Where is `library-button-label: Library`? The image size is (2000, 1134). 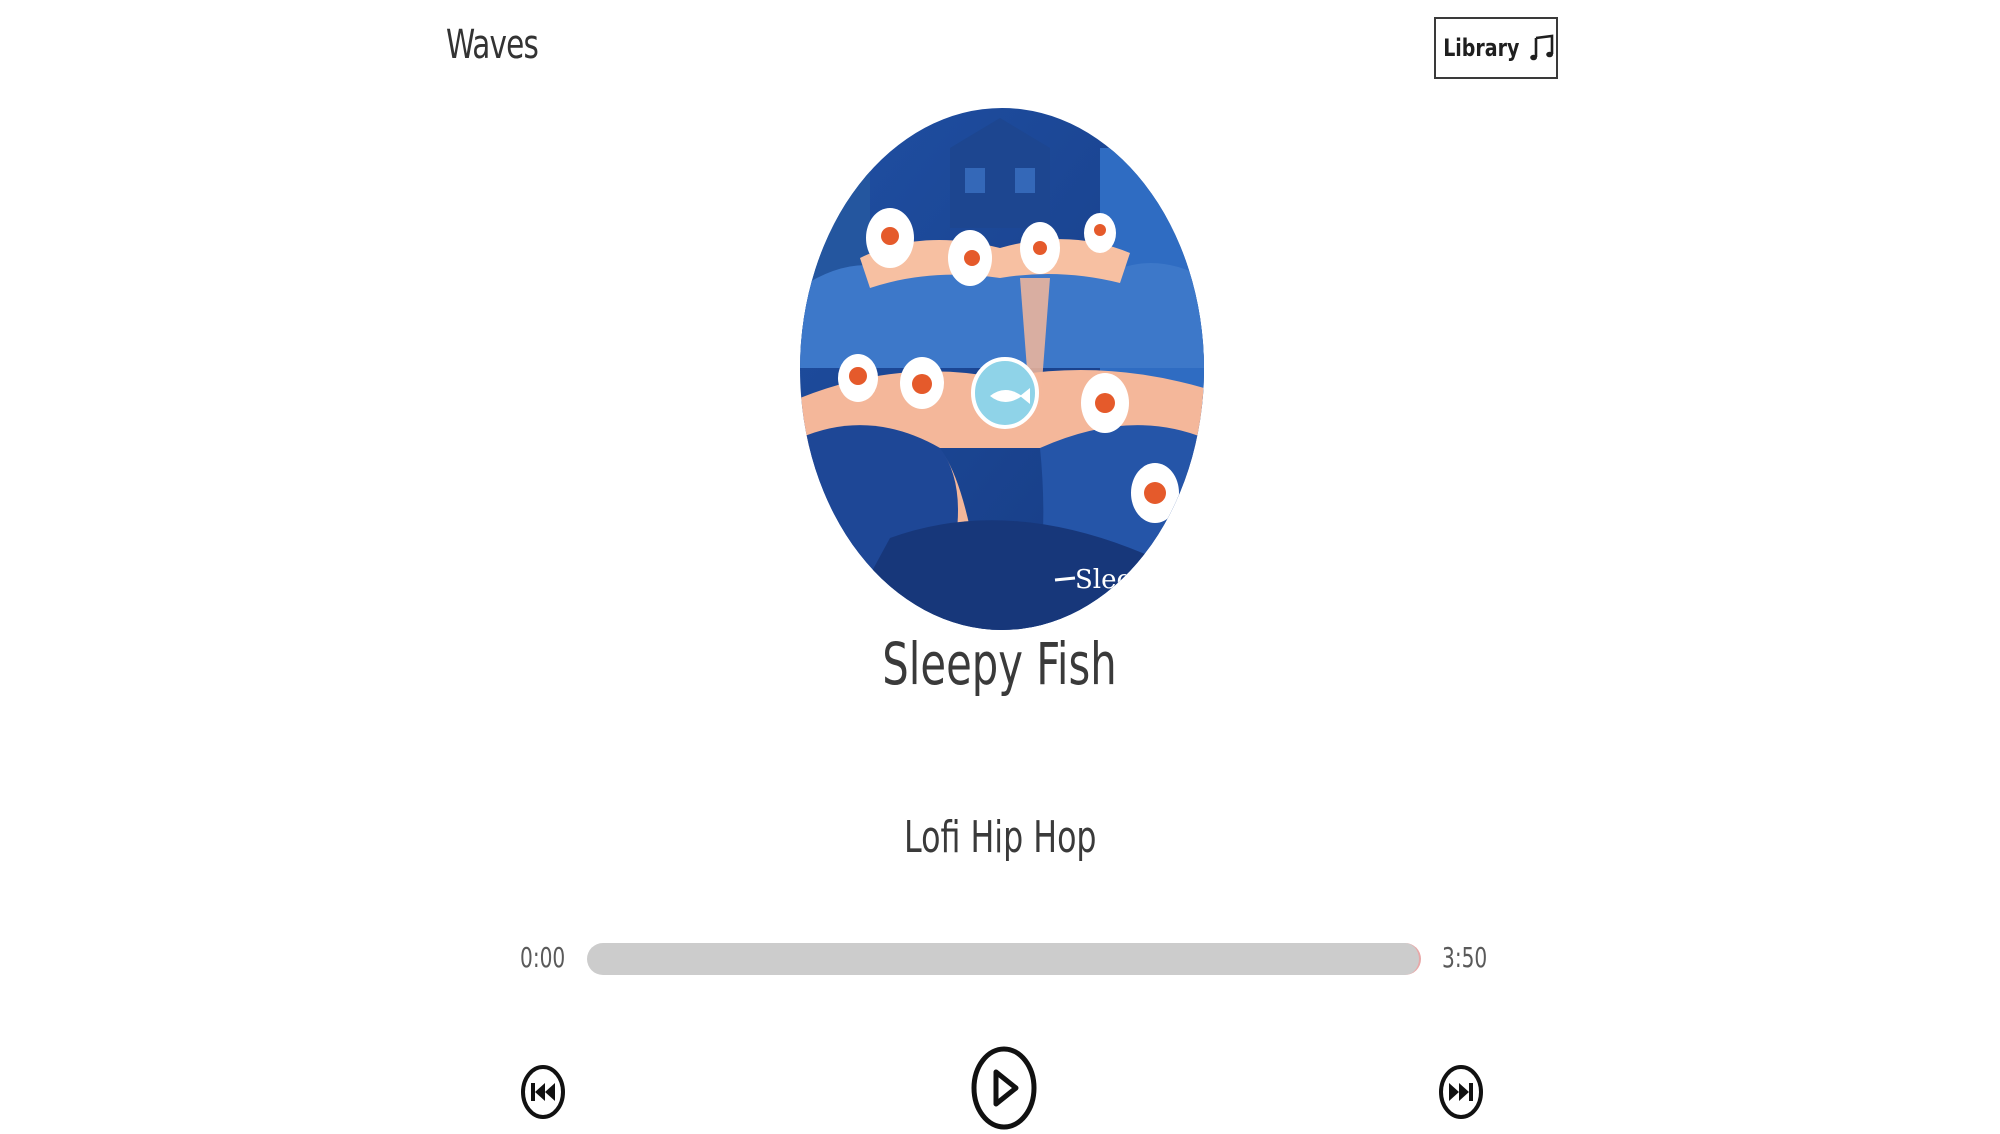 library-button-label: Library is located at coordinates (1481, 48).